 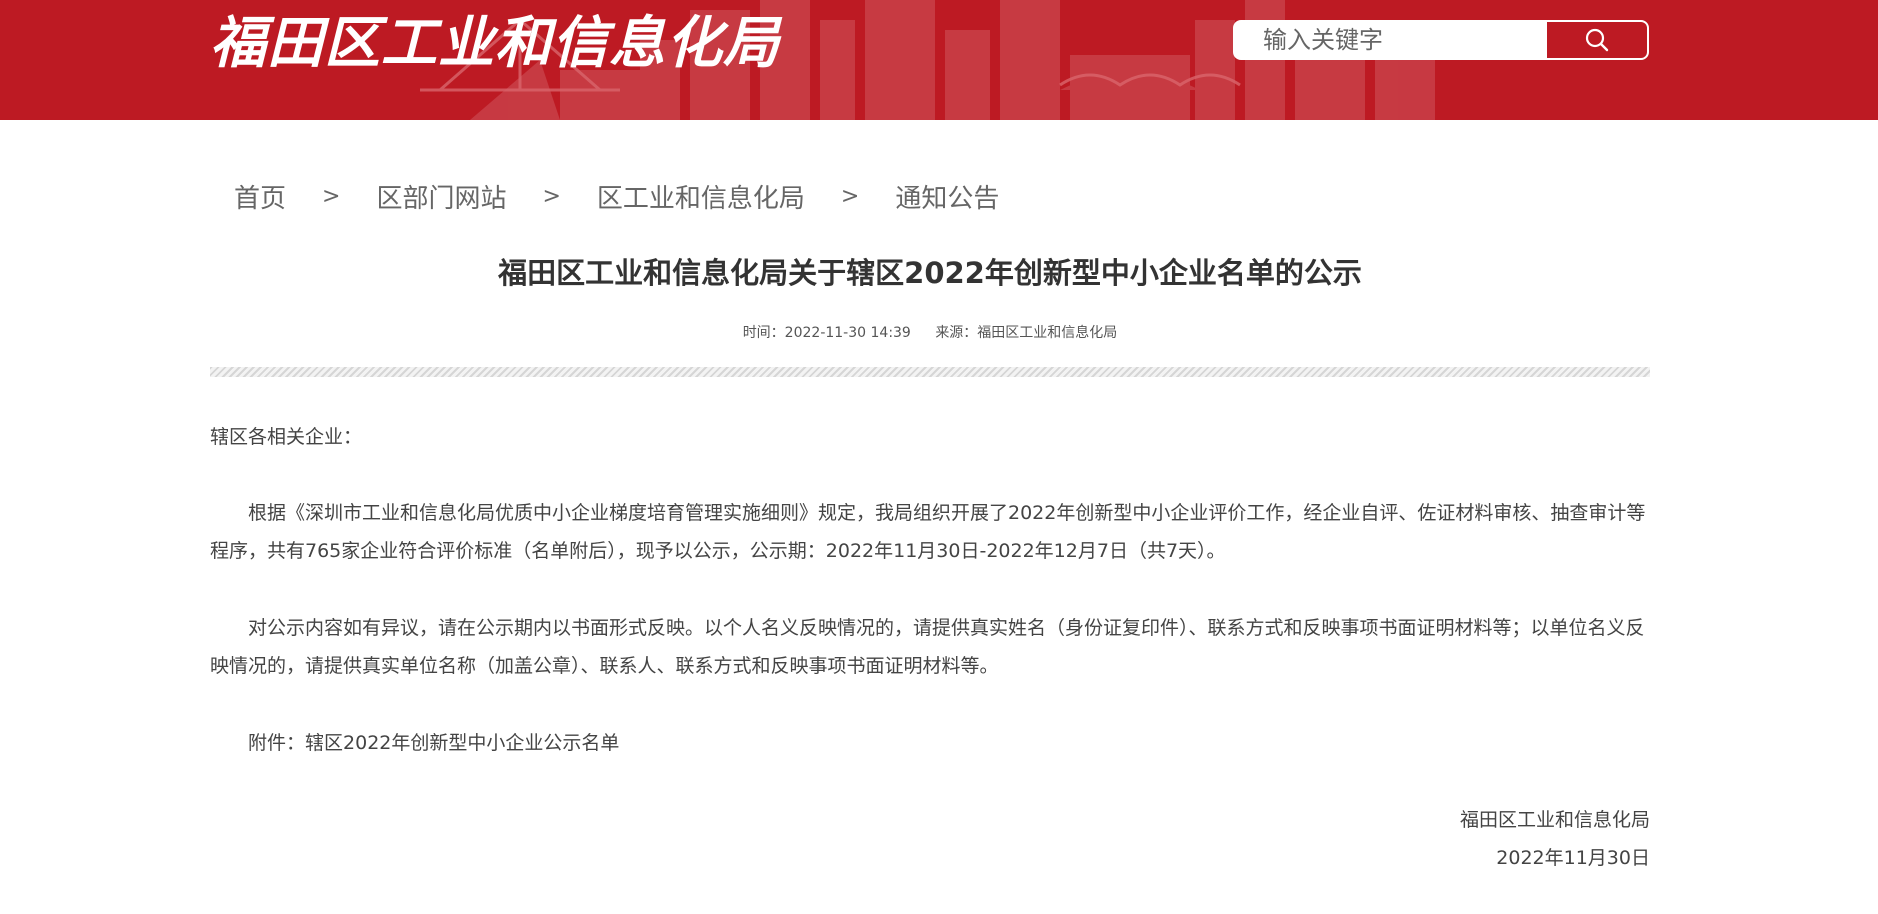 I want to click on search-icon, so click(x=1597, y=40).